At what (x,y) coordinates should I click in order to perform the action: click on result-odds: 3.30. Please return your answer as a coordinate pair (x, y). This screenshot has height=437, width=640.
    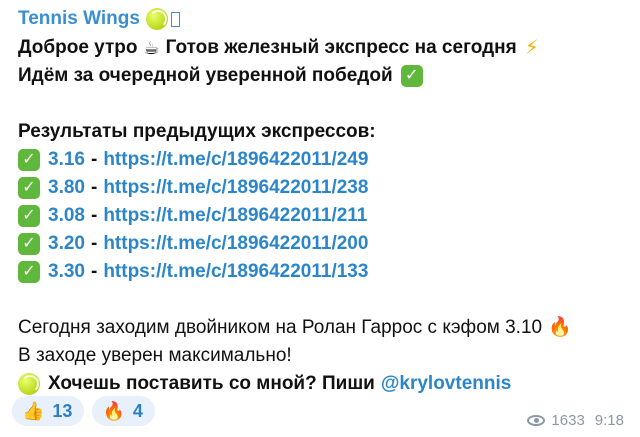
    Looking at the image, I should click on (66, 271).